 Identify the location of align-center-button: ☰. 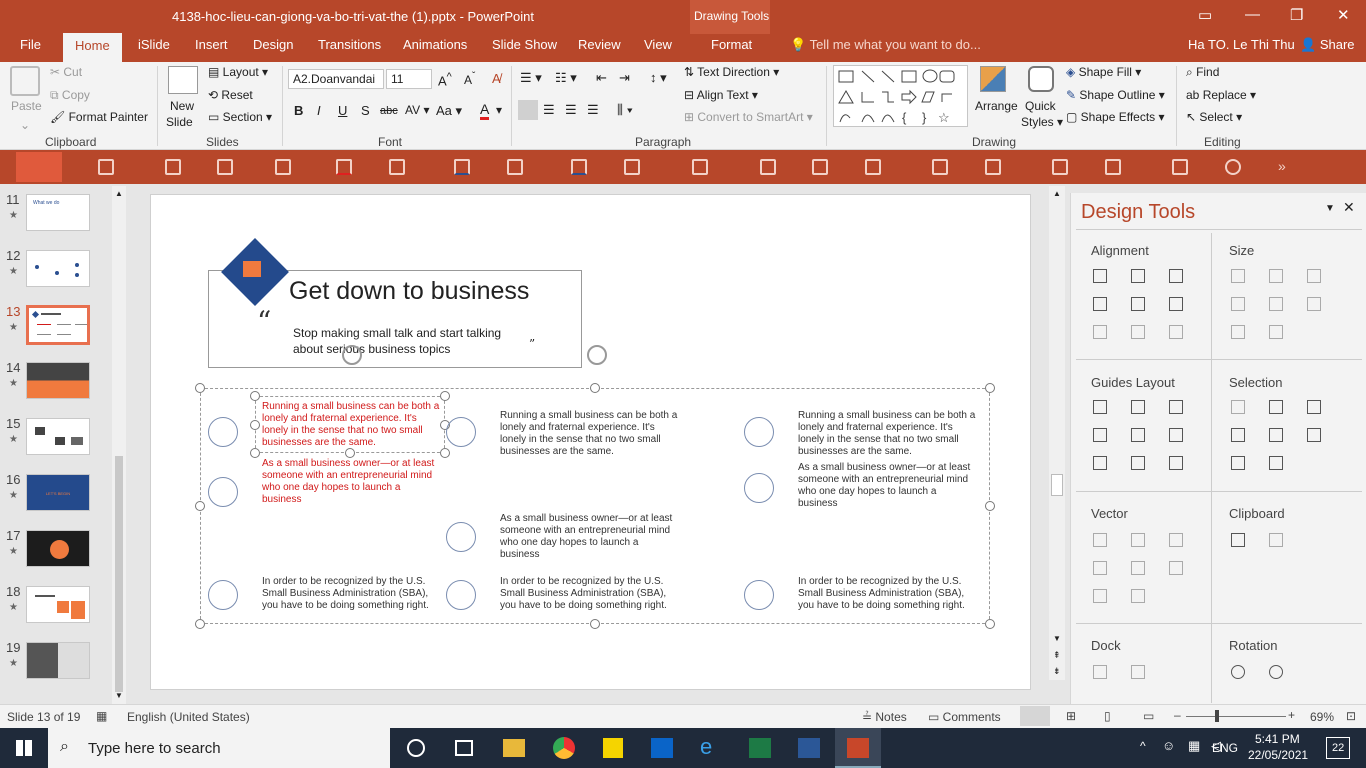
(549, 110).